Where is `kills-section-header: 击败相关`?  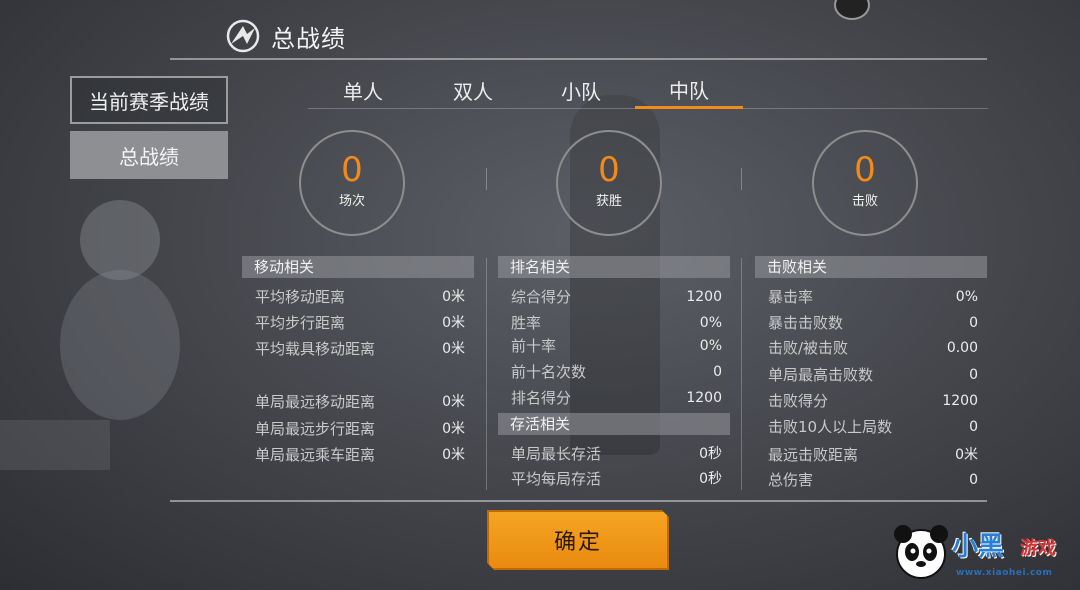
kills-section-header: 击败相关 is located at coordinates (871, 267).